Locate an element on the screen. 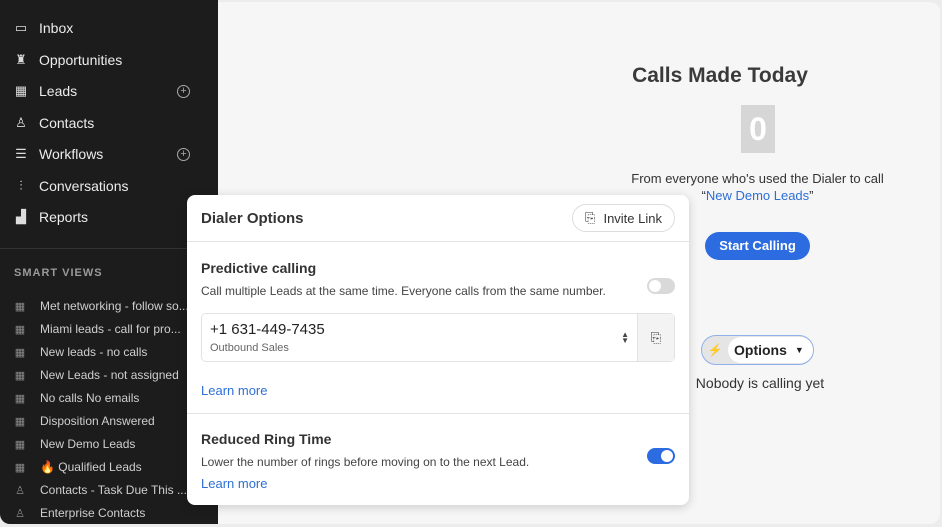 This screenshot has width=942, height=527. options-button: ⚡ Options ▼ is located at coordinates (757, 350).